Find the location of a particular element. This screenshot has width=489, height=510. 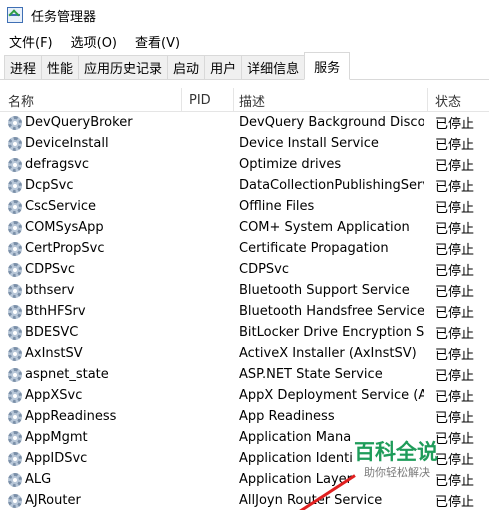

tab-bar: 进程 性能 应用历史记录 启动 用户 详细信息 服务 is located at coordinates (244, 66).